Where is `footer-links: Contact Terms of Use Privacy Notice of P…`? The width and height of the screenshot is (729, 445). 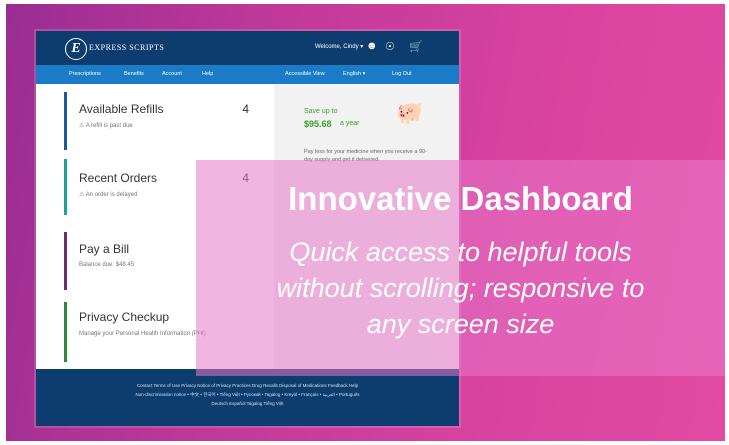 footer-links: Contact Terms of Use Privacy Notice of P… is located at coordinates (247, 385).